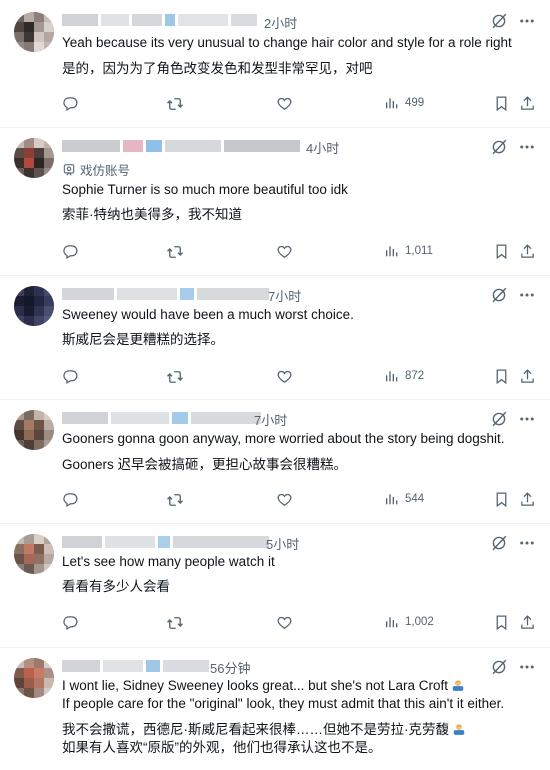  Describe the element at coordinates (230, 667) in the screenshot. I see `post-time: 56分钟` at that location.